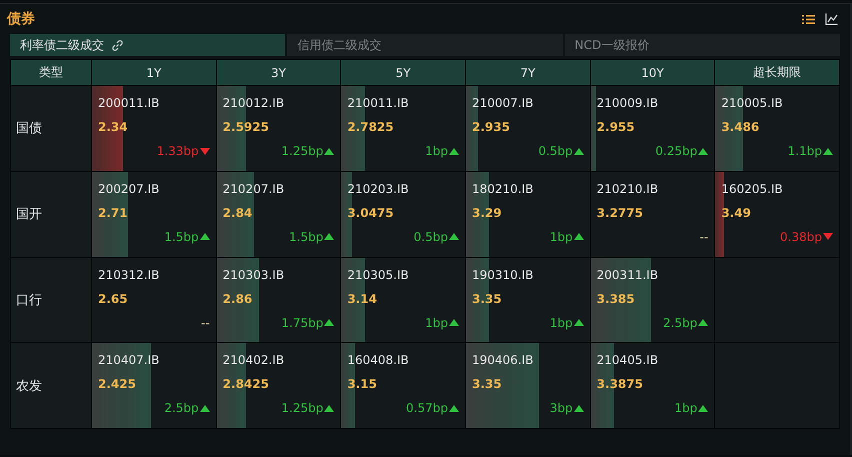 The width and height of the screenshot is (852, 457). What do you see at coordinates (752, 103) in the screenshot?
I see `bond-code: 210005.IB` at bounding box center [752, 103].